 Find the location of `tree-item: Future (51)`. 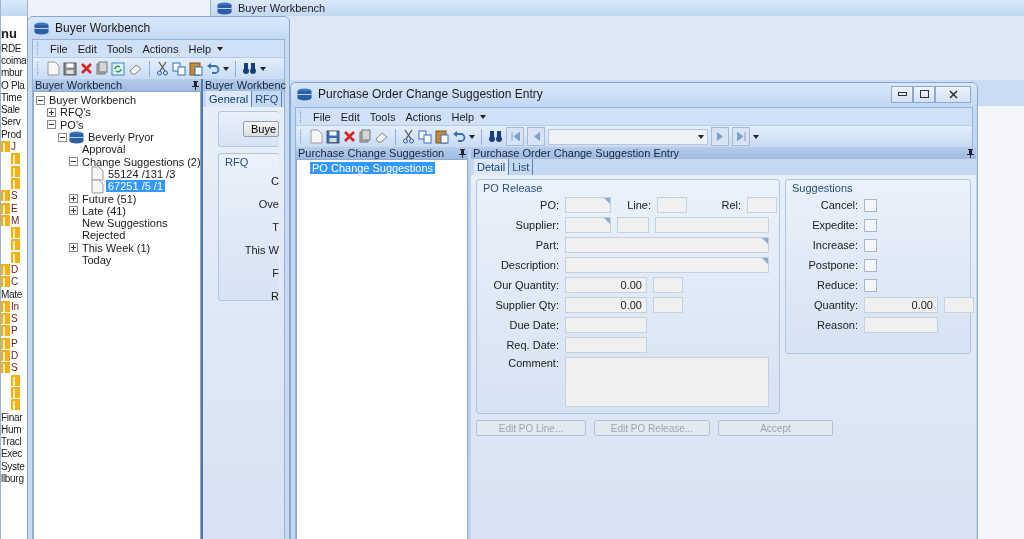

tree-item: Future (51) is located at coordinates (109, 198).